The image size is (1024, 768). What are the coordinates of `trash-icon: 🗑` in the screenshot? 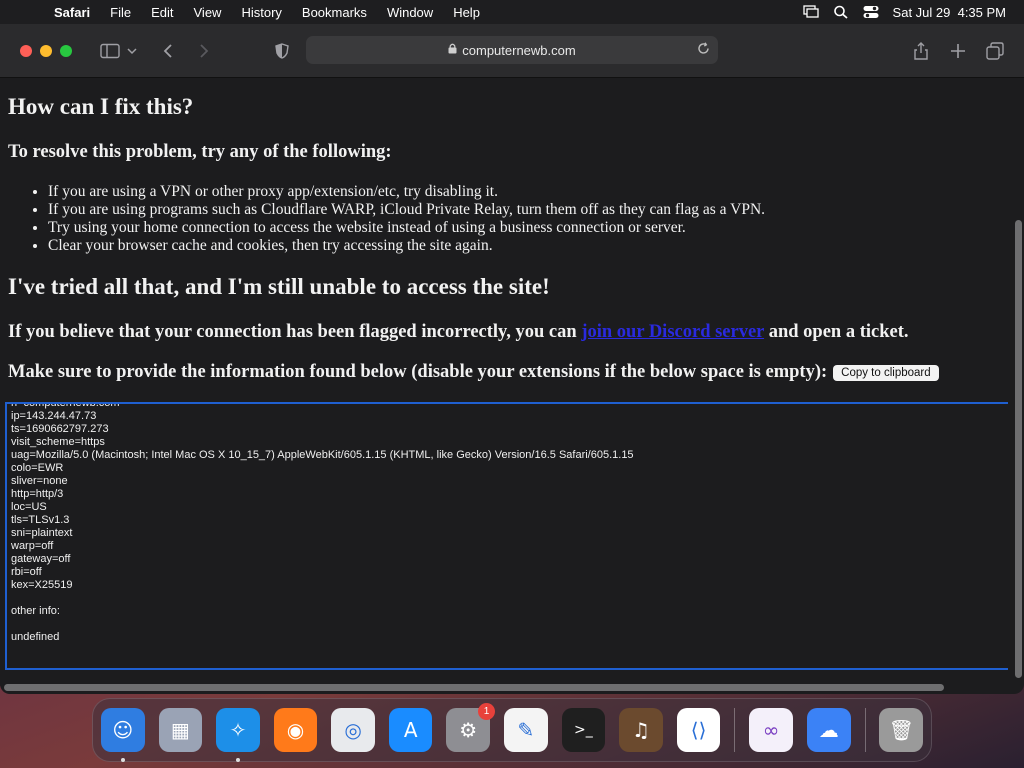 It's located at (901, 730).